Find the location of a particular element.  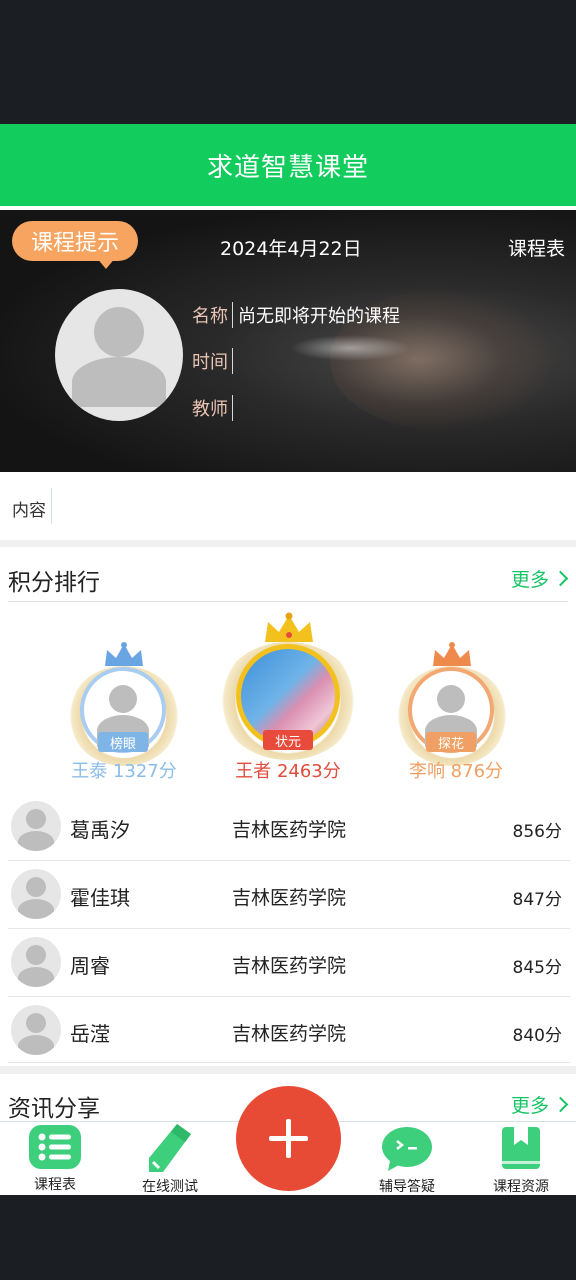

row-name: 霍佳琪 is located at coordinates (100, 898).